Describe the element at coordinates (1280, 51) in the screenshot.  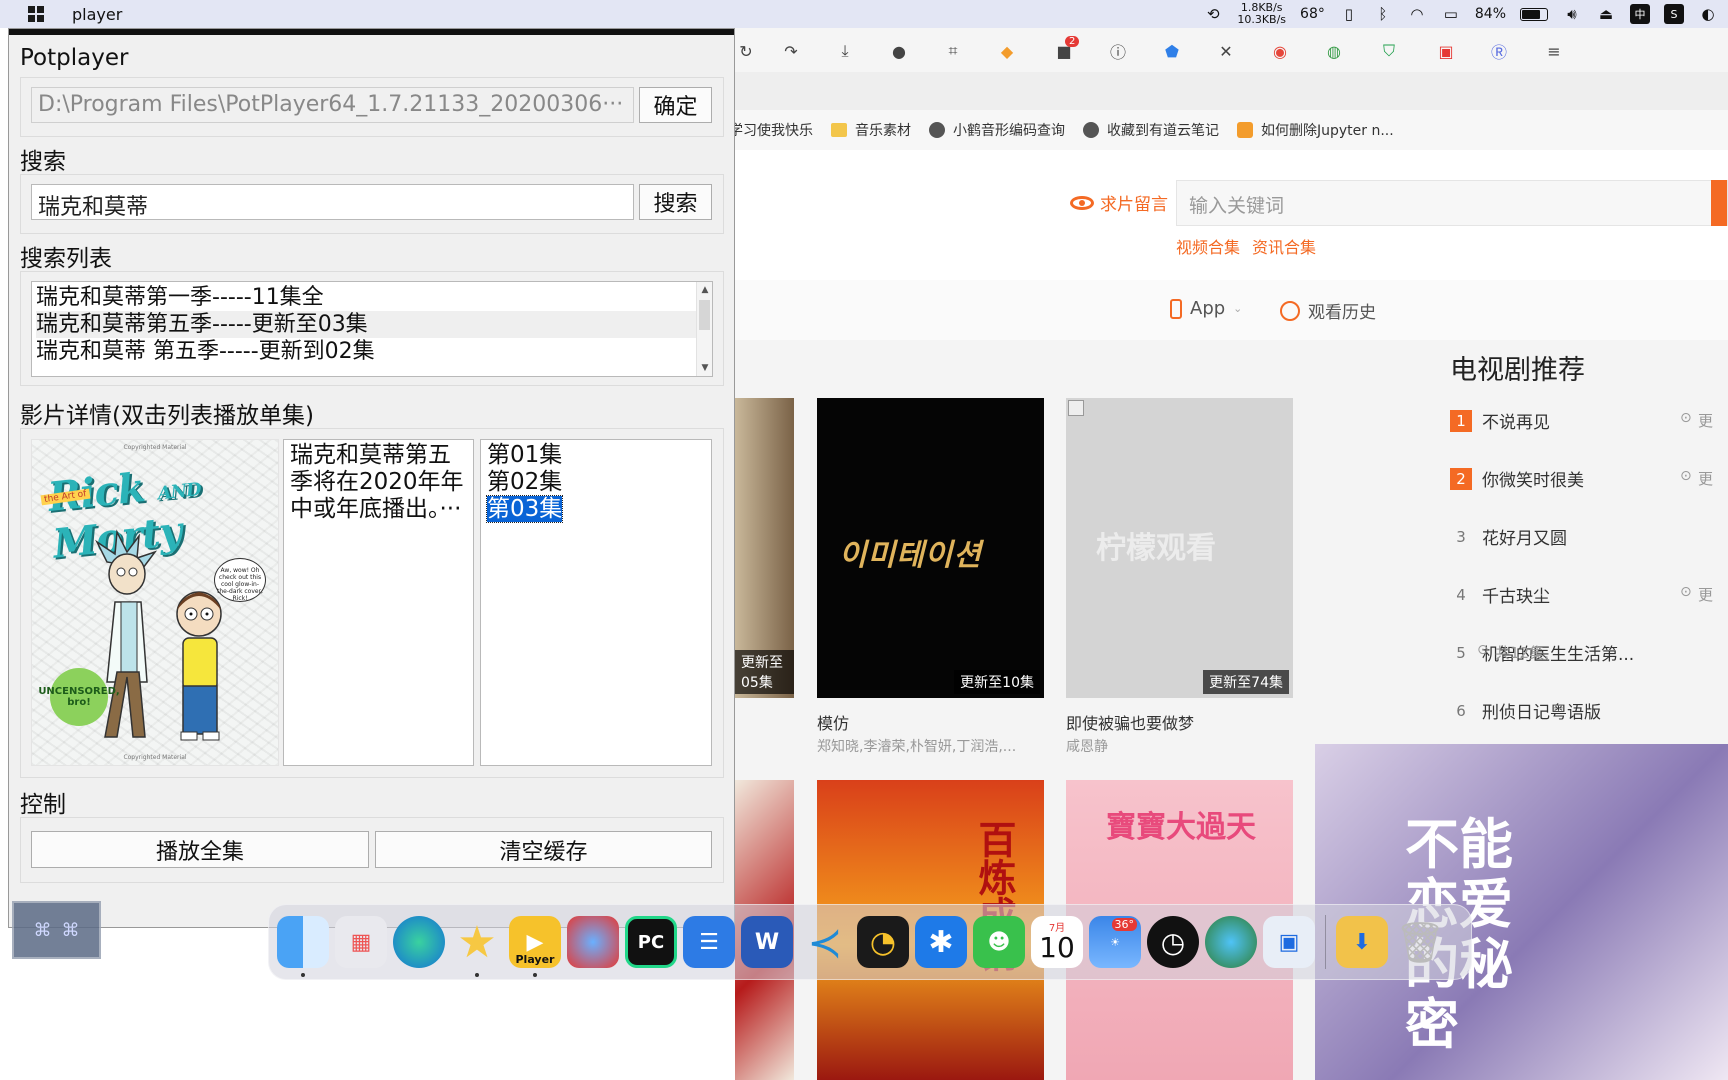
I see `chrome-icon: ◉` at that location.